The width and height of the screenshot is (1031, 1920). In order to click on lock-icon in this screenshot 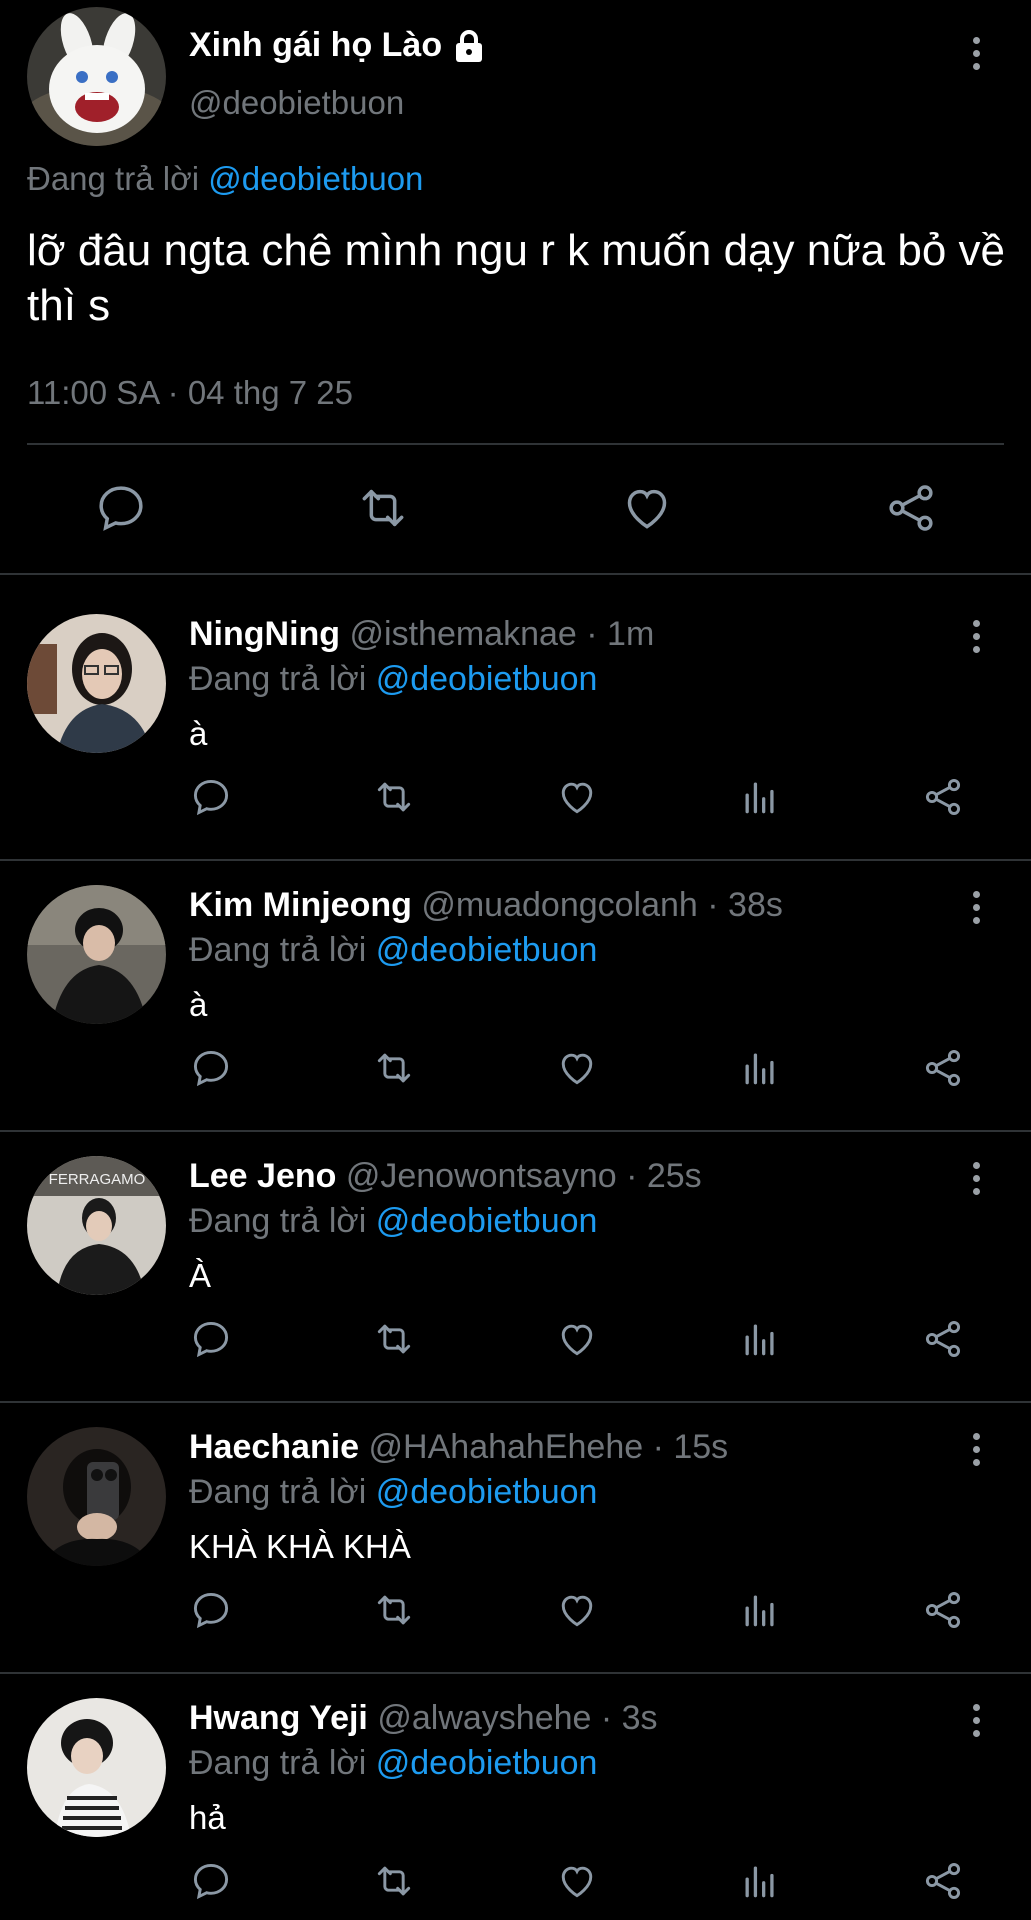, I will do `click(469, 45)`.